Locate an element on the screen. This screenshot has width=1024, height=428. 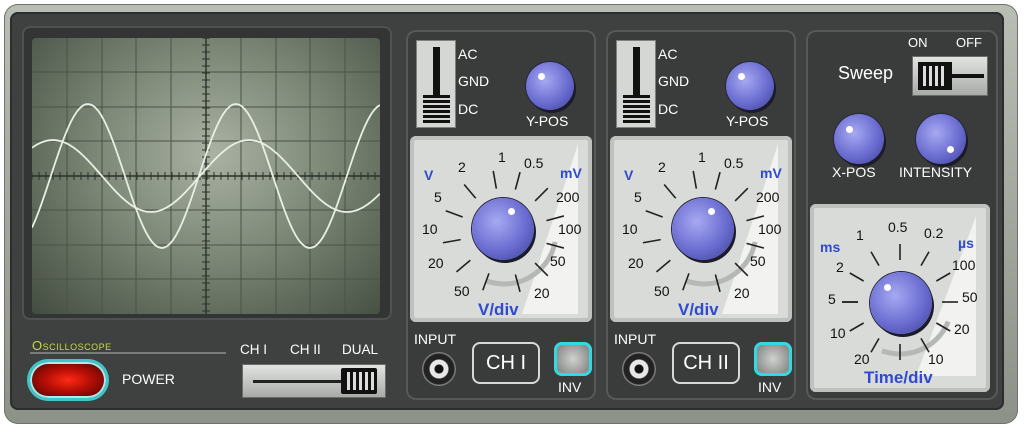
intensity-knob is located at coordinates (941, 139).